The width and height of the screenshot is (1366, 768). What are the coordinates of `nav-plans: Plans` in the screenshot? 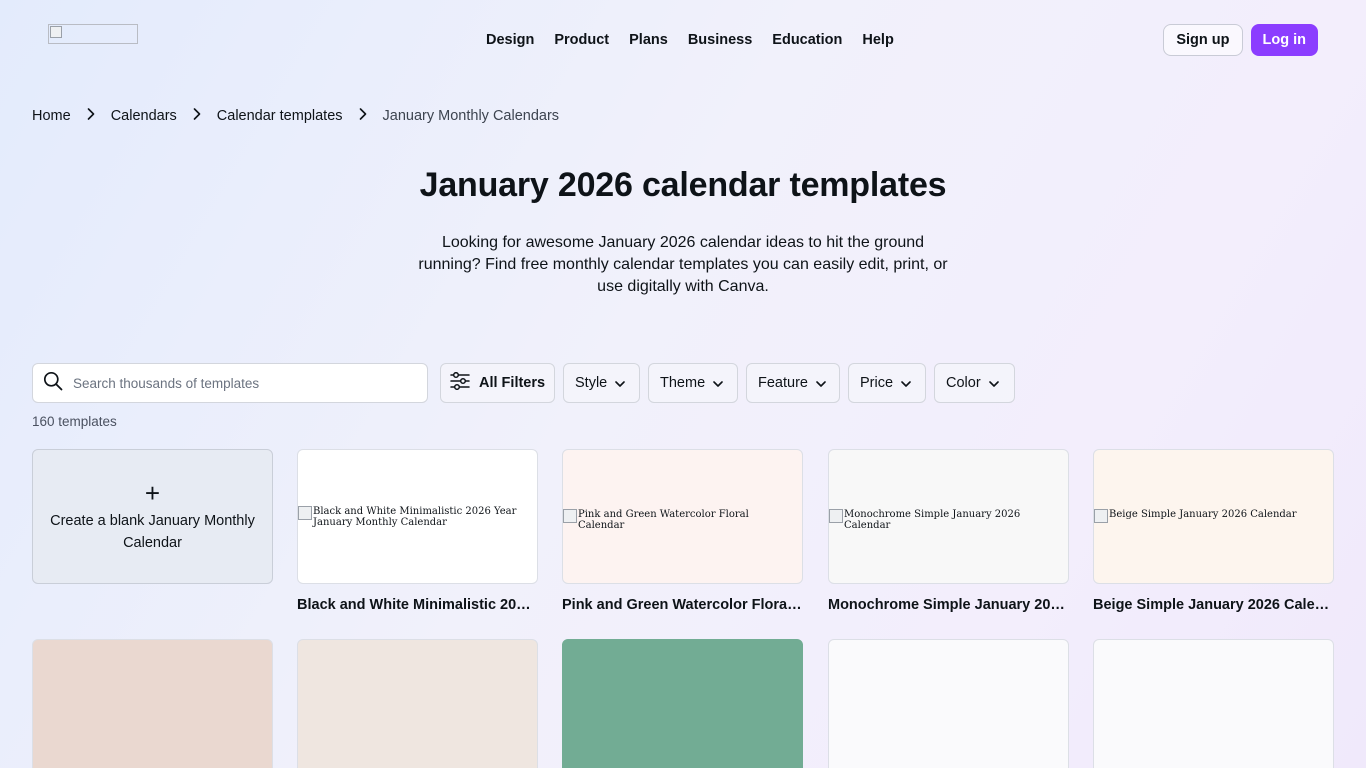 It's located at (648, 40).